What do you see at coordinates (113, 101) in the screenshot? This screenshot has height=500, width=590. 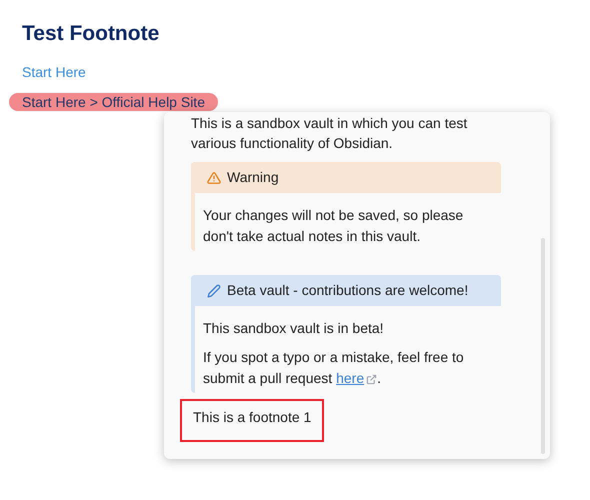 I see `breadcrumb-link: Start Here > Official Help Site` at bounding box center [113, 101].